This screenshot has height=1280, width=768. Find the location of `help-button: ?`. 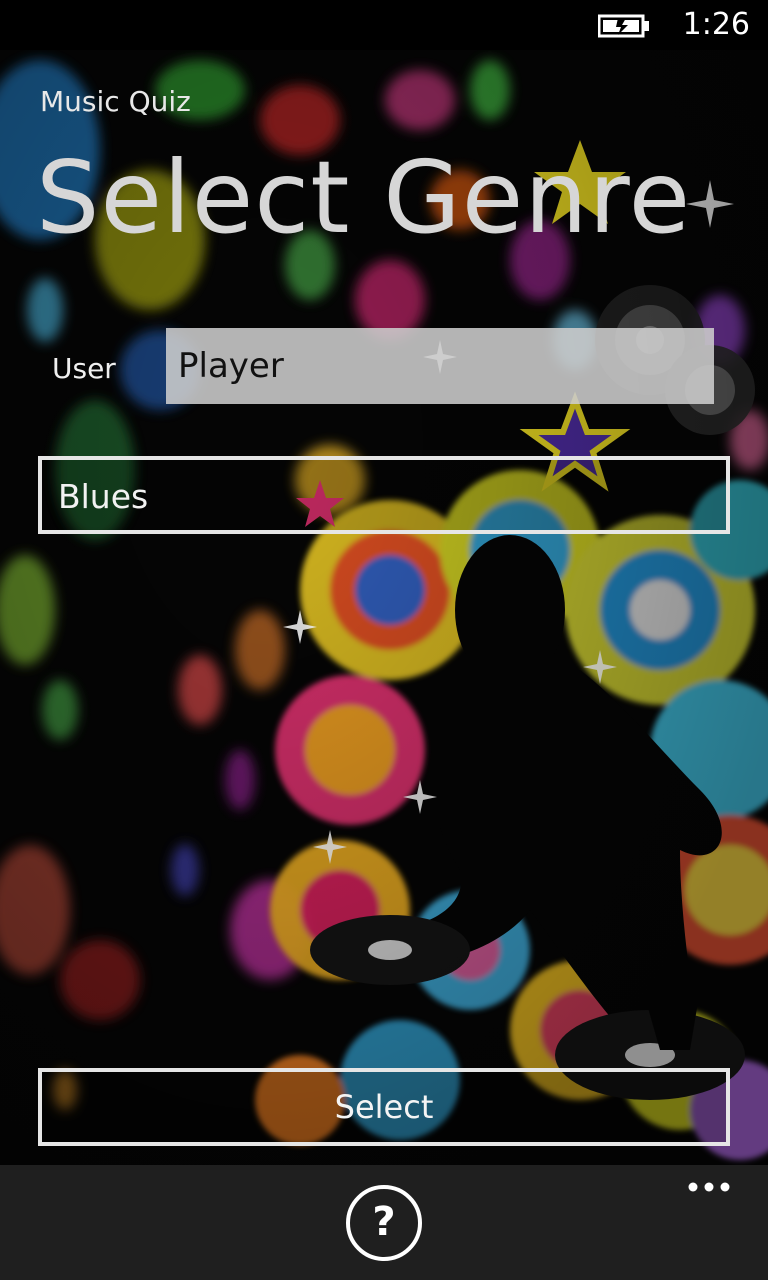

help-button: ? is located at coordinates (384, 1223).